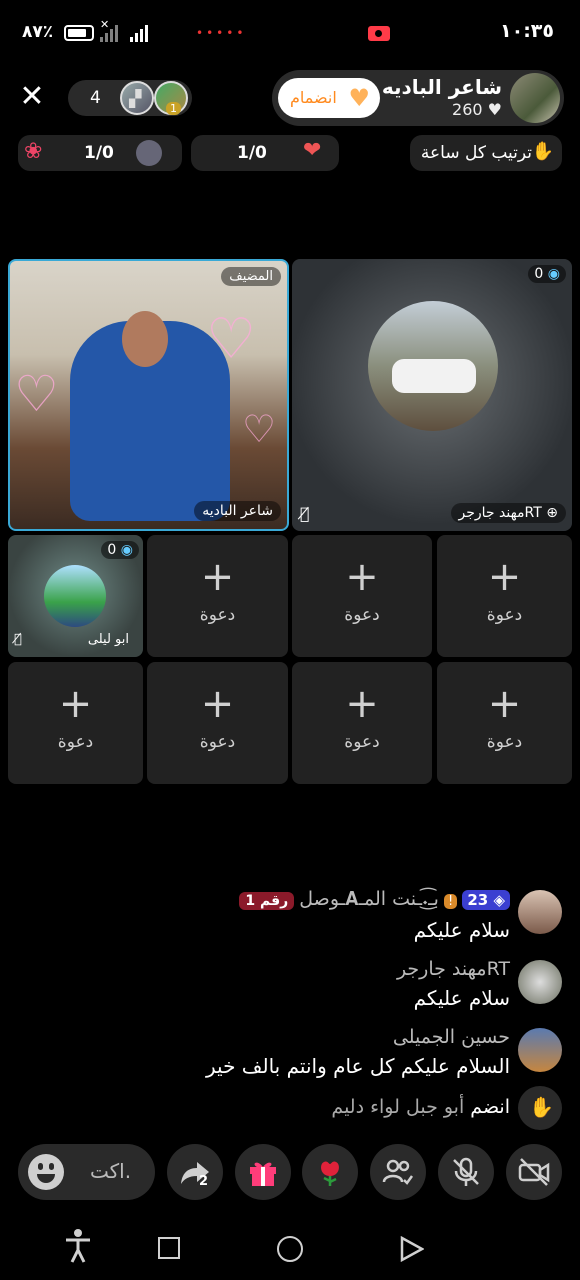 This screenshot has height=1280, width=580. Describe the element at coordinates (486, 900) in the screenshot. I see `level-badge: ◈ 23` at that location.